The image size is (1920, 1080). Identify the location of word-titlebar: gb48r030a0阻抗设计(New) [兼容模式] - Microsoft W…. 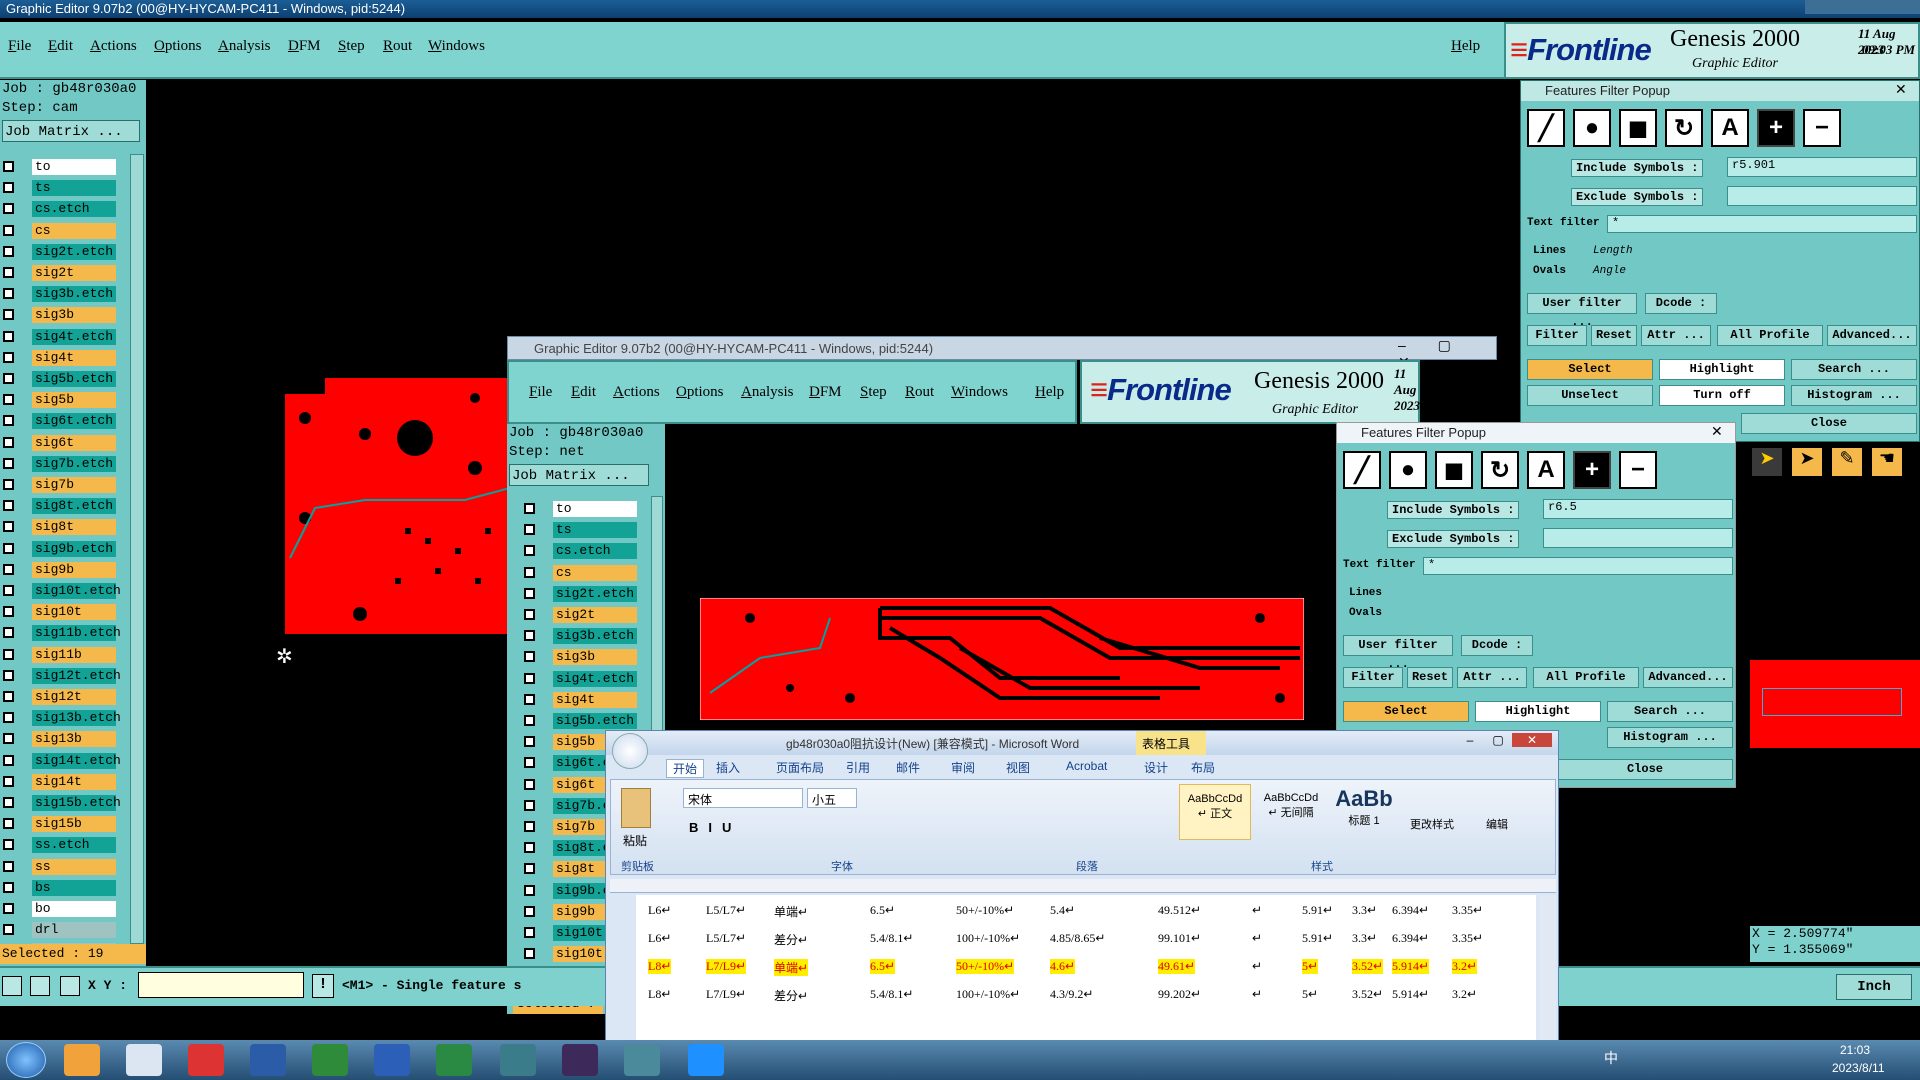
(1082, 750).